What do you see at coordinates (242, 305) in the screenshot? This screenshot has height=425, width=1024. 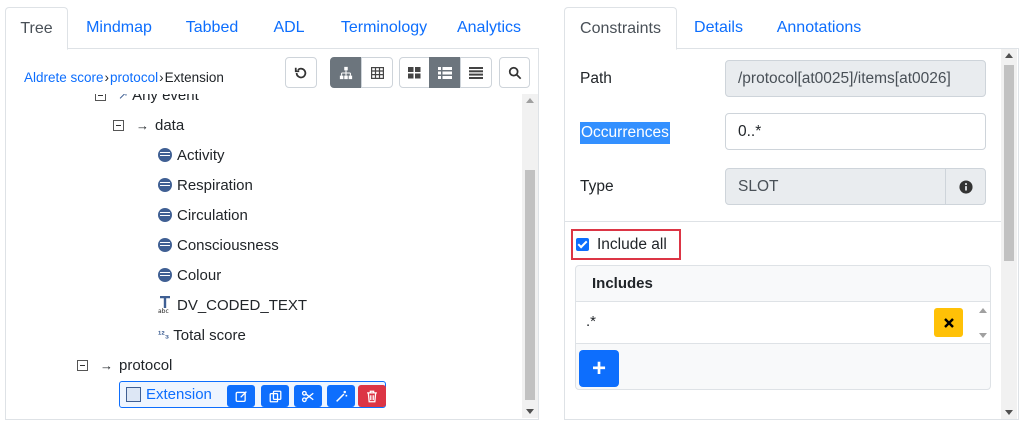 I see `tree-node-label: DV_CODED_TEXT` at bounding box center [242, 305].